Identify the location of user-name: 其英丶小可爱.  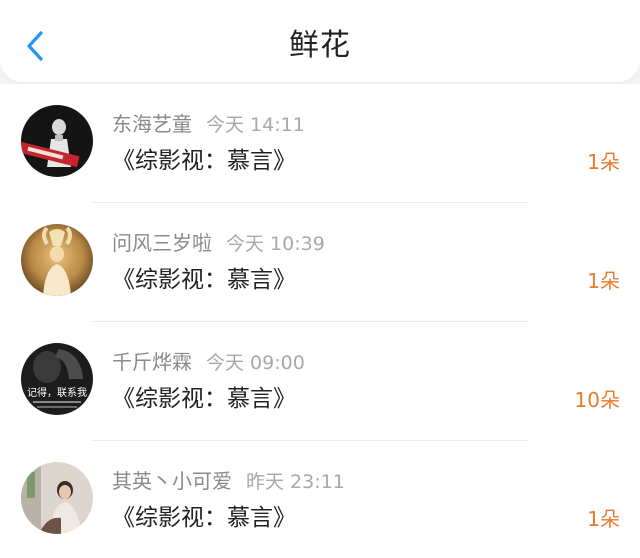
(172, 481).